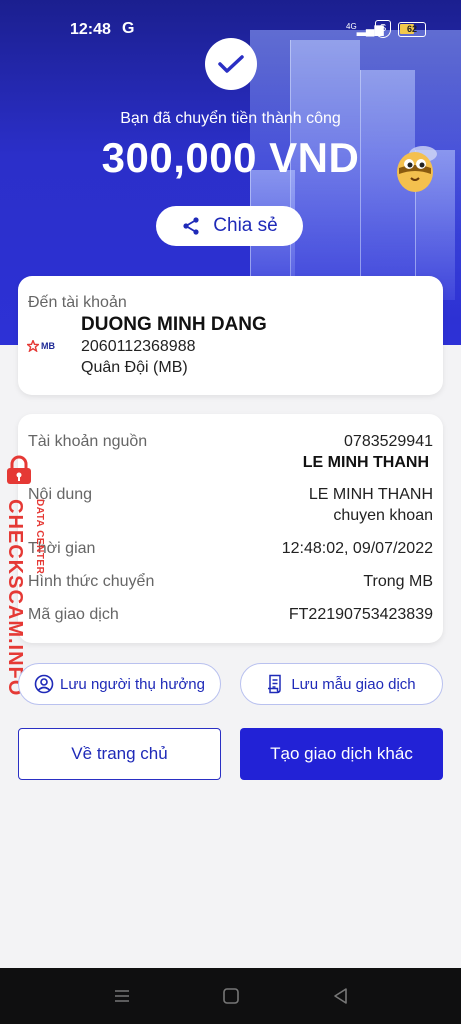 The image size is (461, 1024). What do you see at coordinates (191, 226) in the screenshot?
I see `share-icon` at bounding box center [191, 226].